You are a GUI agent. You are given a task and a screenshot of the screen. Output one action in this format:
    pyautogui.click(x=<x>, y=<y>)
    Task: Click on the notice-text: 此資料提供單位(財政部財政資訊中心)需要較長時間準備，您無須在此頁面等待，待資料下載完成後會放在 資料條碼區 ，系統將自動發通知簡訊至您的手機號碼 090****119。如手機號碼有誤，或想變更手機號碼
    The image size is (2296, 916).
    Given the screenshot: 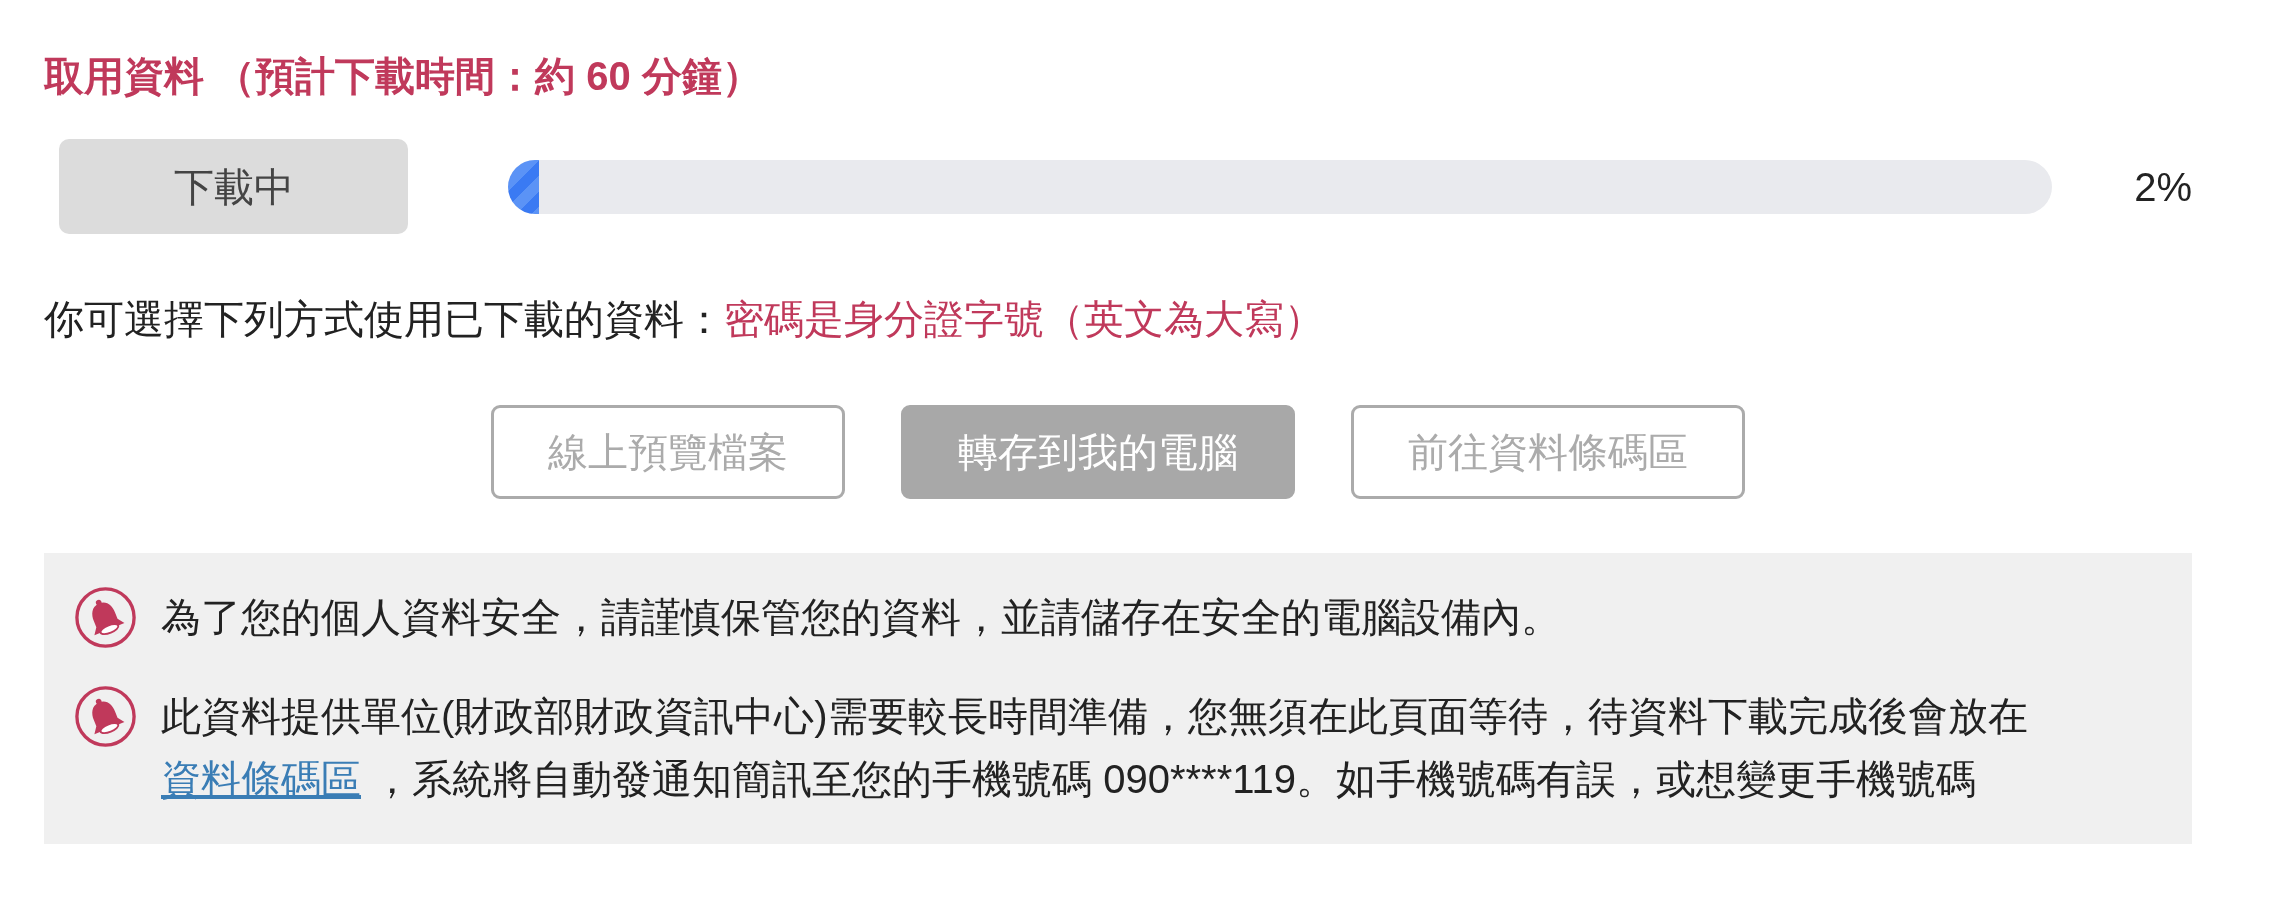 What is the action you would take?
    pyautogui.click(x=1095, y=748)
    